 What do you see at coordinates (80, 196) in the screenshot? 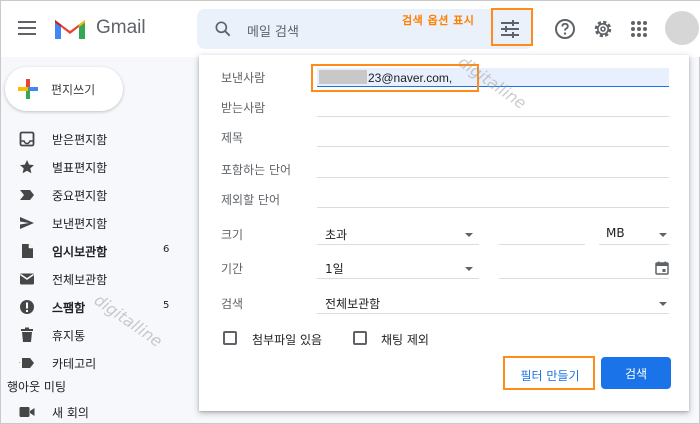
I see `sidebar-item-label: 중요편지함` at bounding box center [80, 196].